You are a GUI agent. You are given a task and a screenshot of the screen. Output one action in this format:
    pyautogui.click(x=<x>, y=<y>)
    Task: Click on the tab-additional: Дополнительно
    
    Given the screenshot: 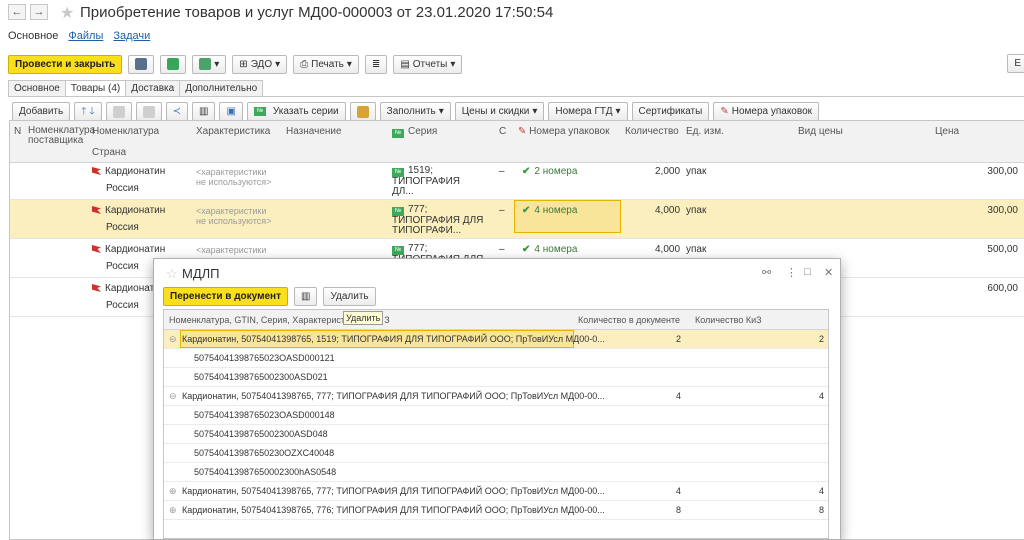 What is the action you would take?
    pyautogui.click(x=221, y=88)
    